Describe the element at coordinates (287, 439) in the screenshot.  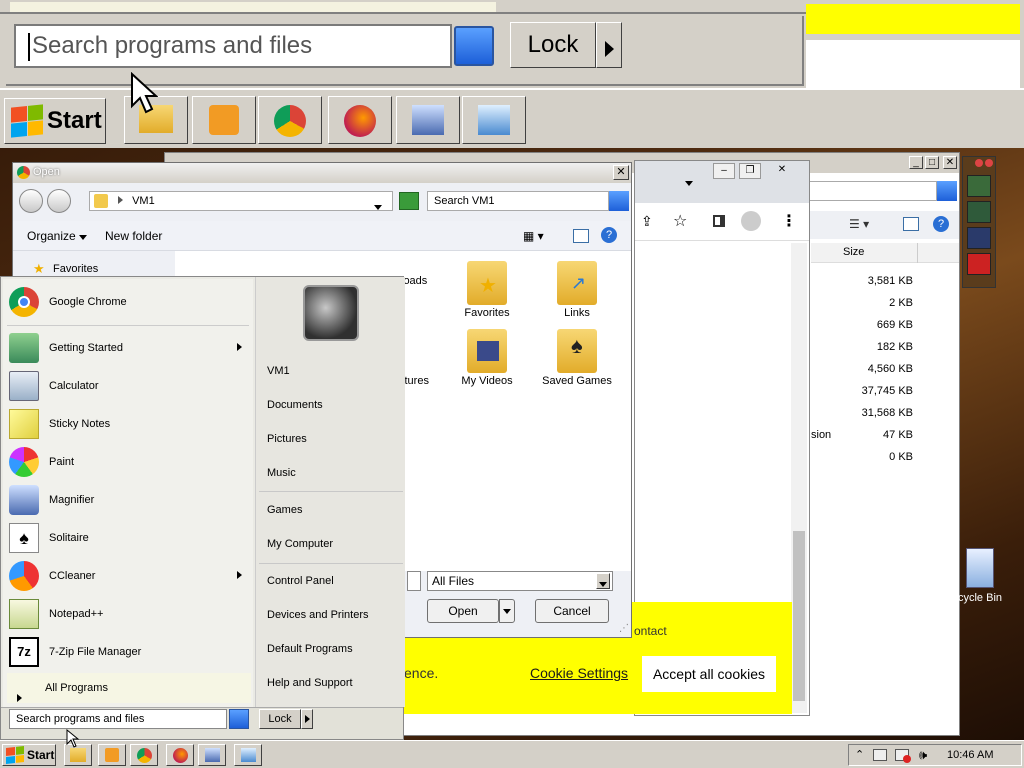
I see `place-pictures: Pictures` at that location.